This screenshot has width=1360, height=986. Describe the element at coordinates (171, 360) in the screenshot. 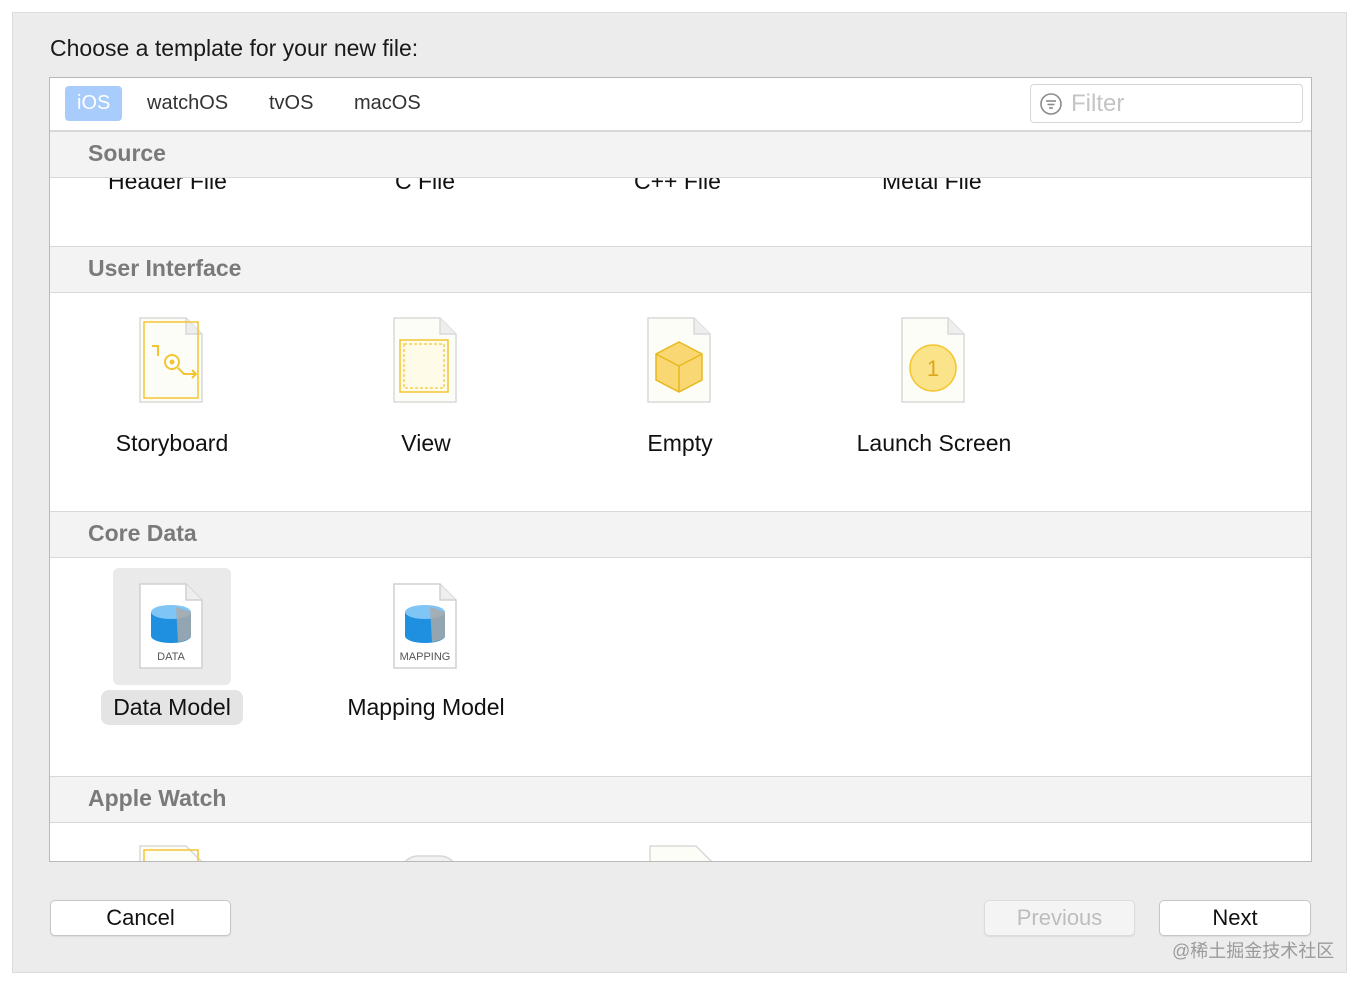

I see `storyboard-file-icon` at that location.